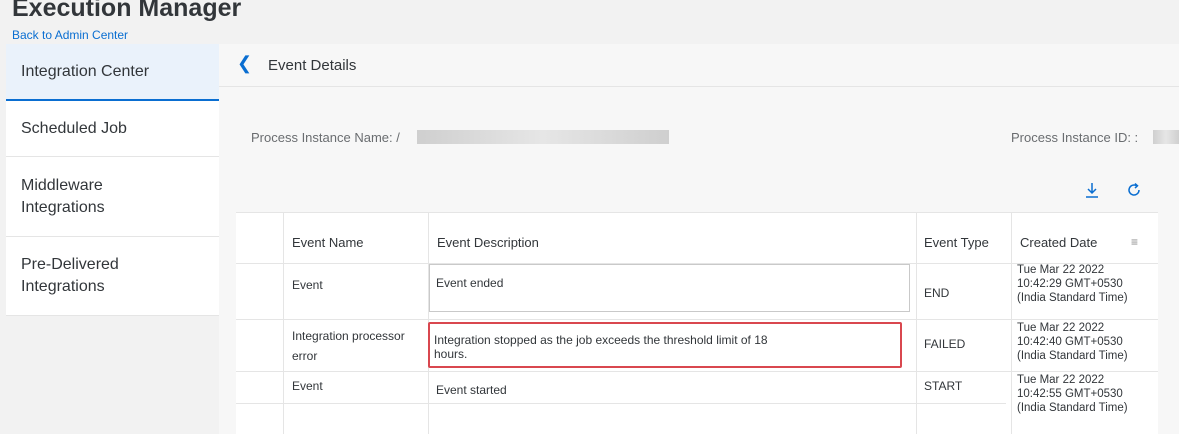  I want to click on sidebar-item-pre-delivered-integrations: Pre-Delivered Integrations, so click(112, 276).